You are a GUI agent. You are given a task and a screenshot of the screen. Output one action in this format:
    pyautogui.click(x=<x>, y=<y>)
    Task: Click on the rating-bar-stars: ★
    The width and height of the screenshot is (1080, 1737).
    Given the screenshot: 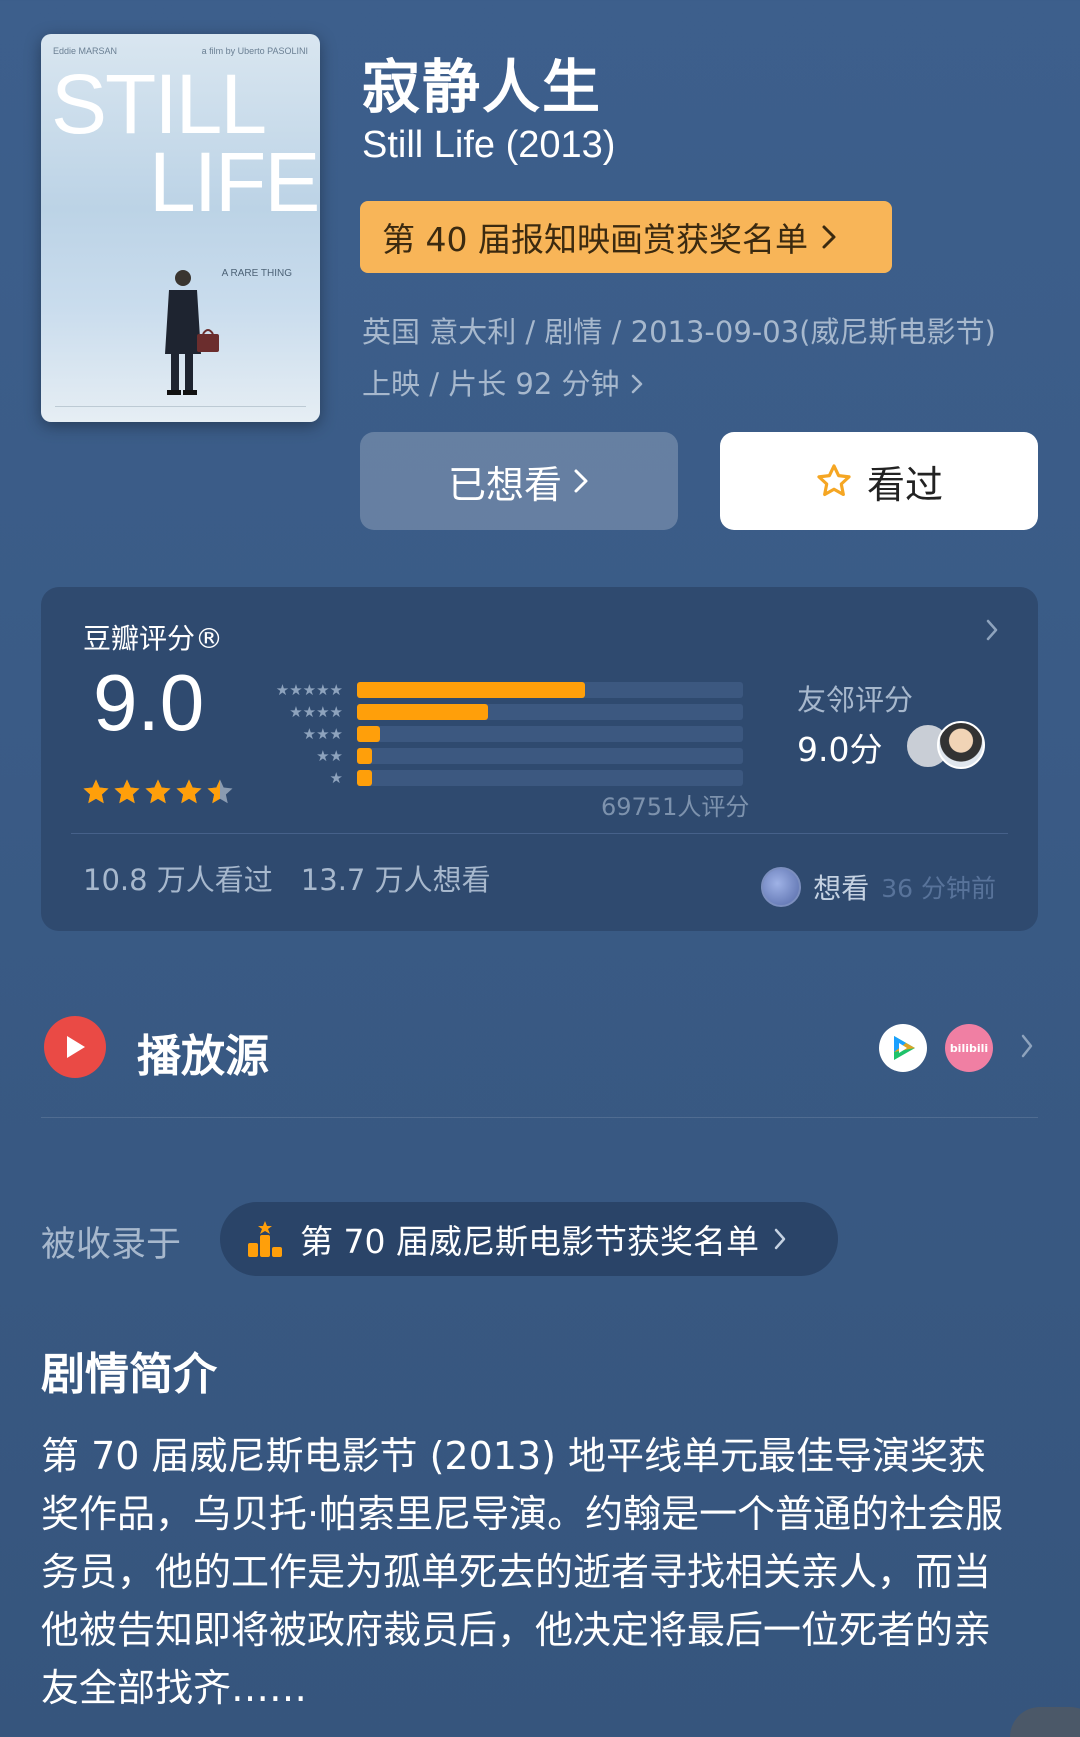 What is the action you would take?
    pyautogui.click(x=336, y=778)
    